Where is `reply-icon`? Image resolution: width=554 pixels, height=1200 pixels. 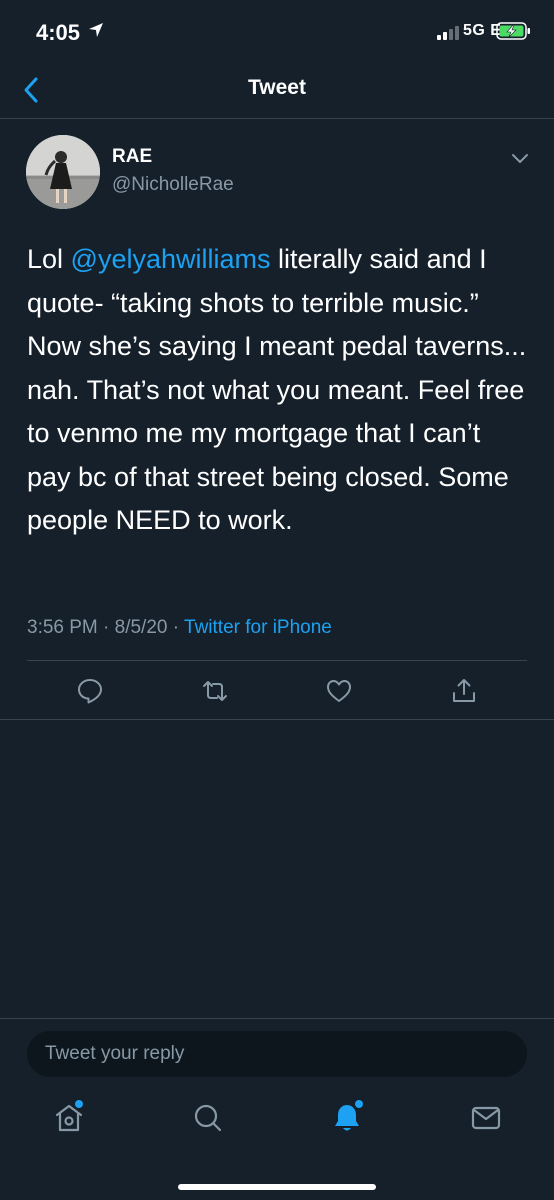 reply-icon is located at coordinates (90, 691).